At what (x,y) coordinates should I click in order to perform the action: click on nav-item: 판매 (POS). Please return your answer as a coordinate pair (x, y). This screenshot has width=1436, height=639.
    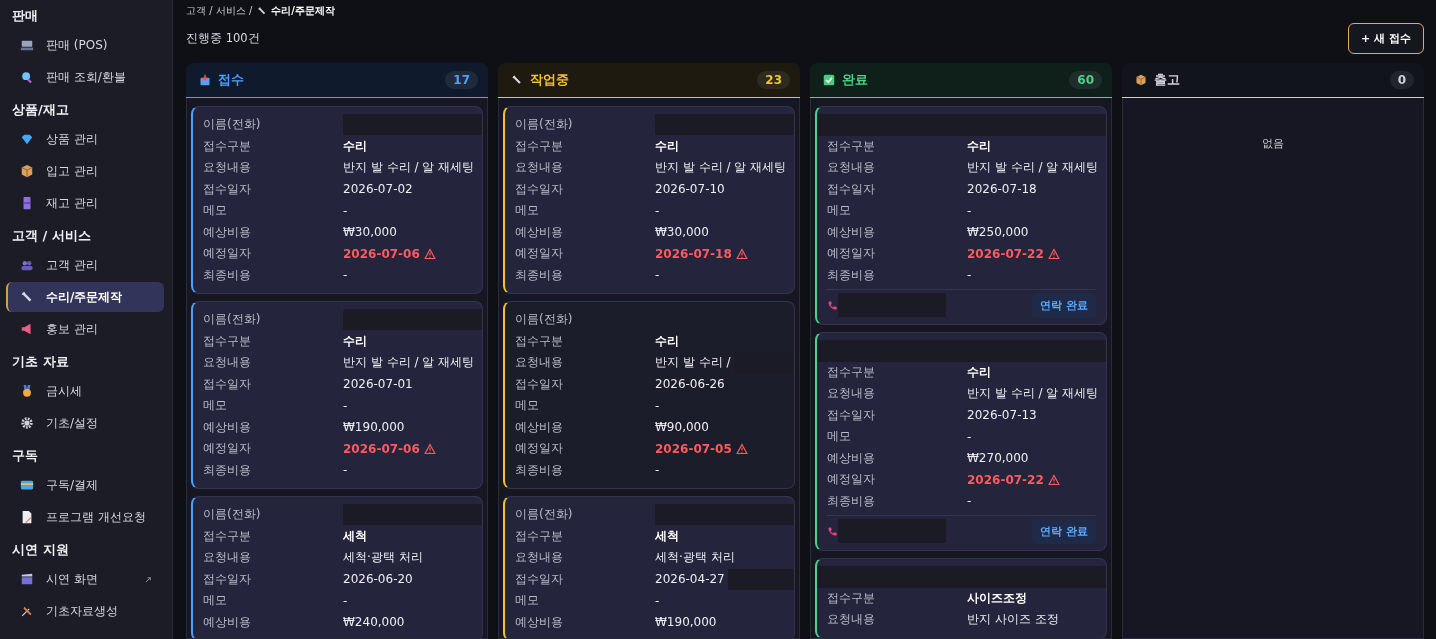
    Looking at the image, I should click on (85, 45).